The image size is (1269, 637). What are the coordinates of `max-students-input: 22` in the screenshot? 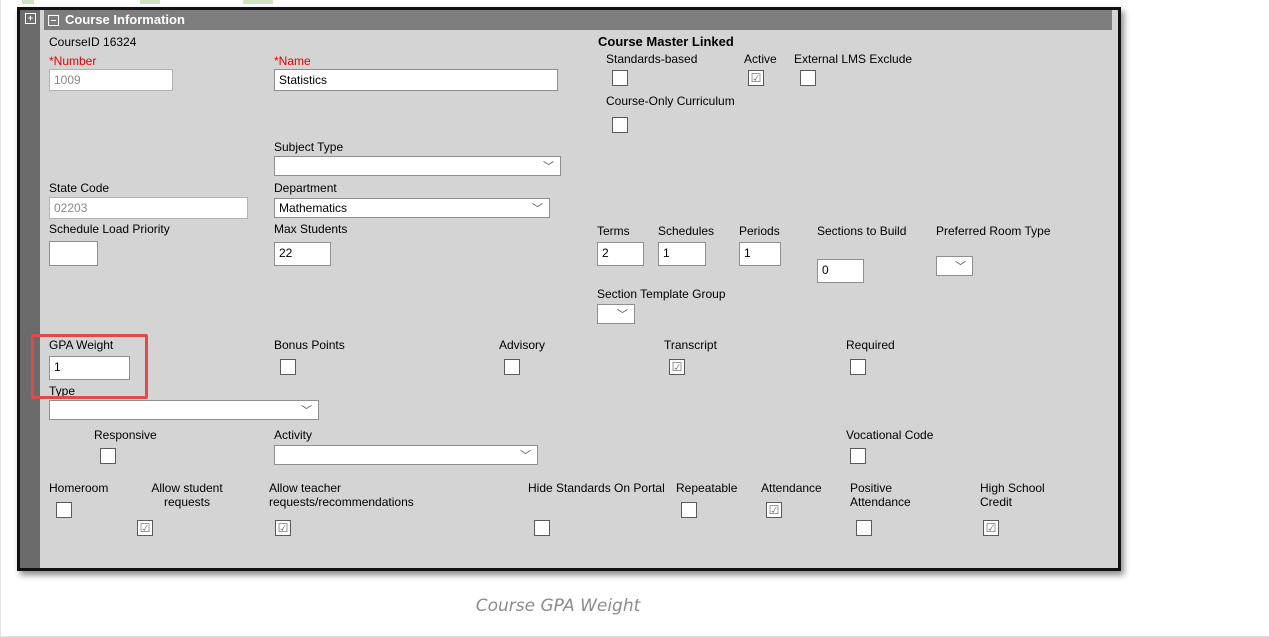 It's located at (302, 254).